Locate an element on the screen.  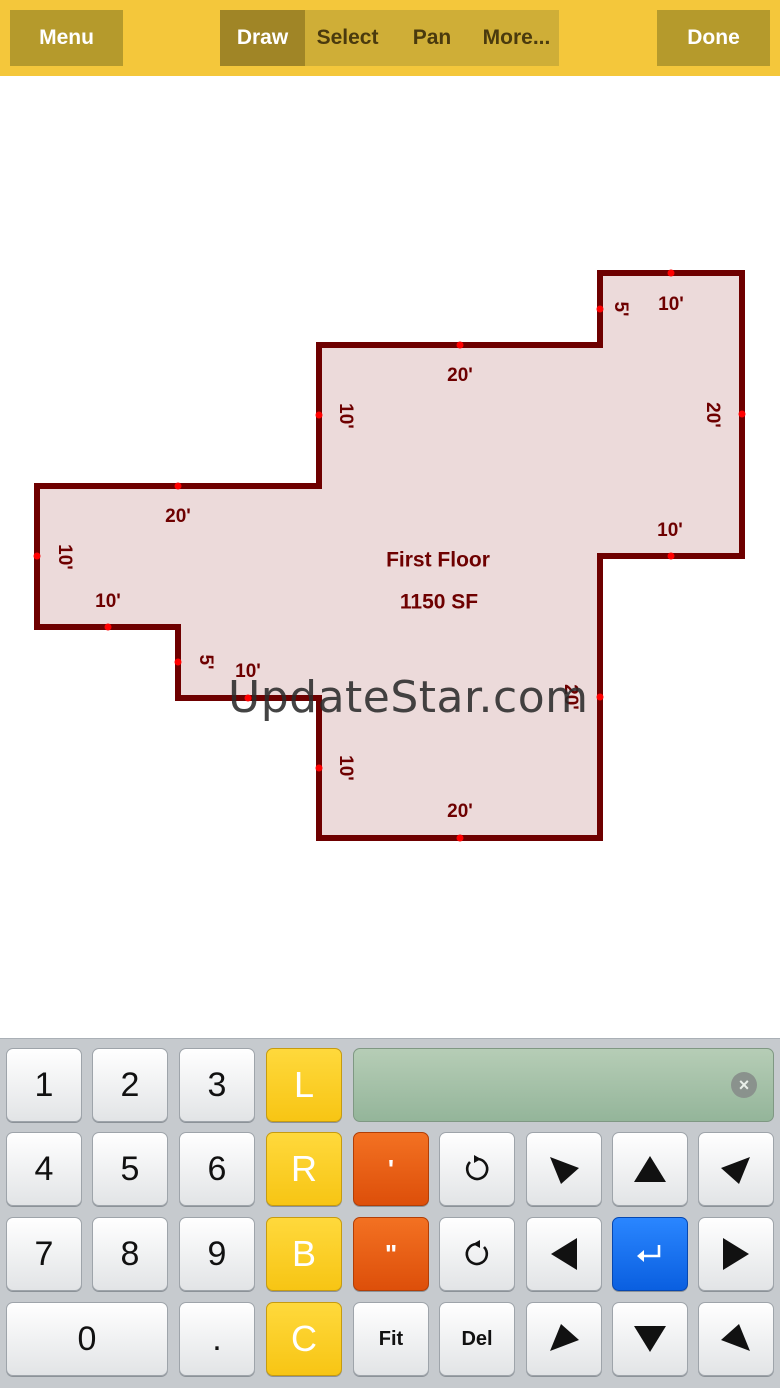
key-0: 0 is located at coordinates (87, 1339).